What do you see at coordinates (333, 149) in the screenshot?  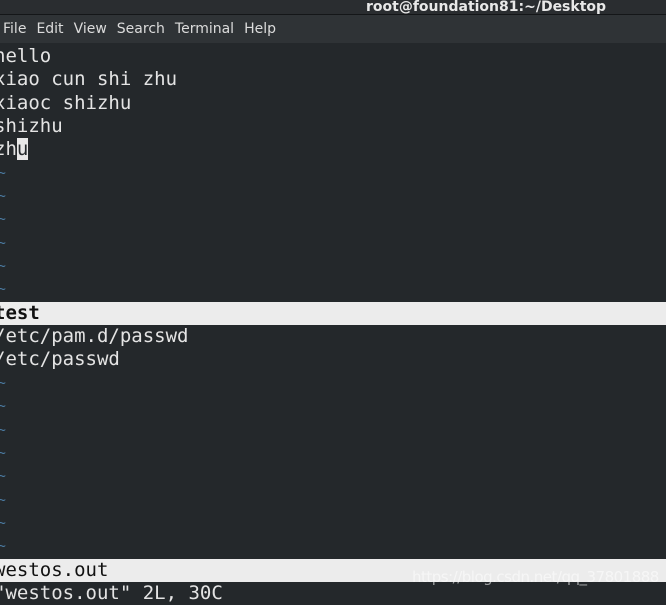 I see `text-line: zhu` at bounding box center [333, 149].